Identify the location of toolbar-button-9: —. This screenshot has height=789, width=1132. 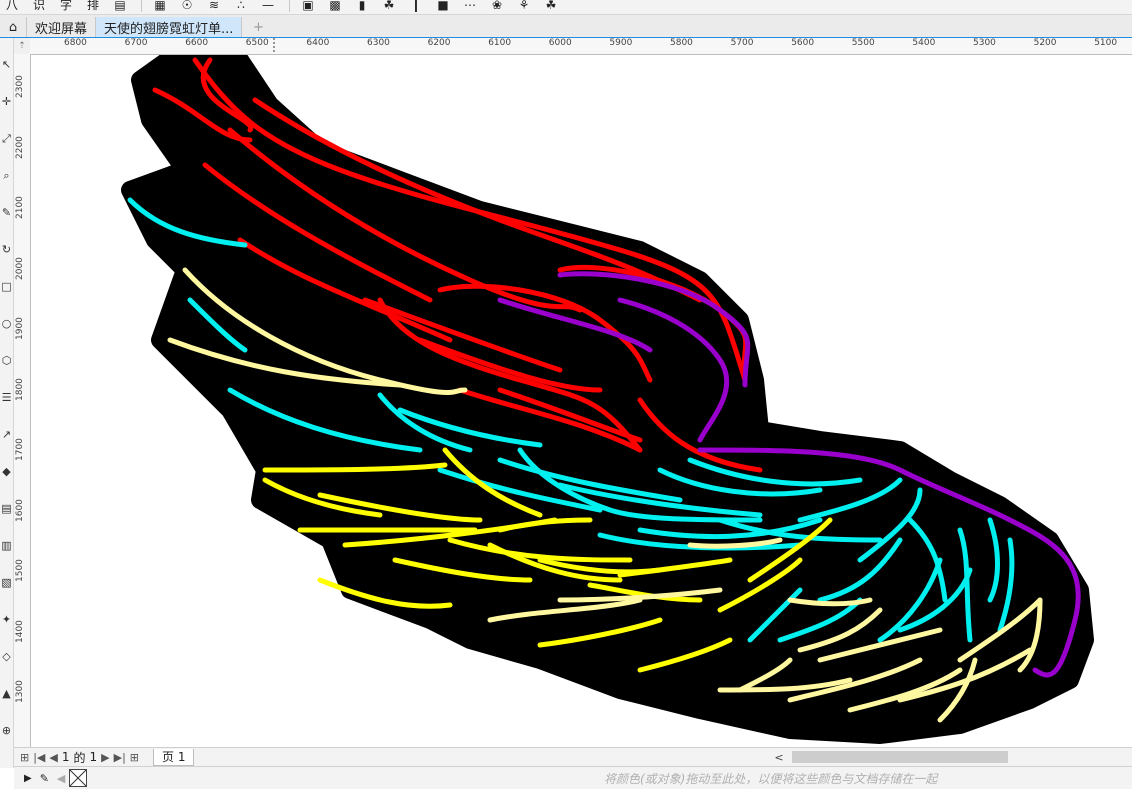
(268, 6).